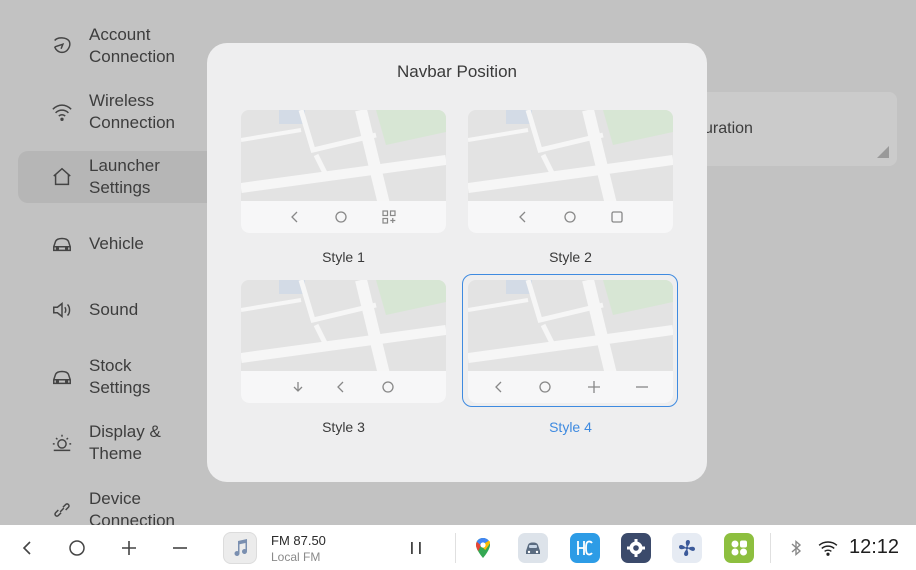  Describe the element at coordinates (132, 507) in the screenshot. I see `sidebar-item-label: Device Connection` at that location.